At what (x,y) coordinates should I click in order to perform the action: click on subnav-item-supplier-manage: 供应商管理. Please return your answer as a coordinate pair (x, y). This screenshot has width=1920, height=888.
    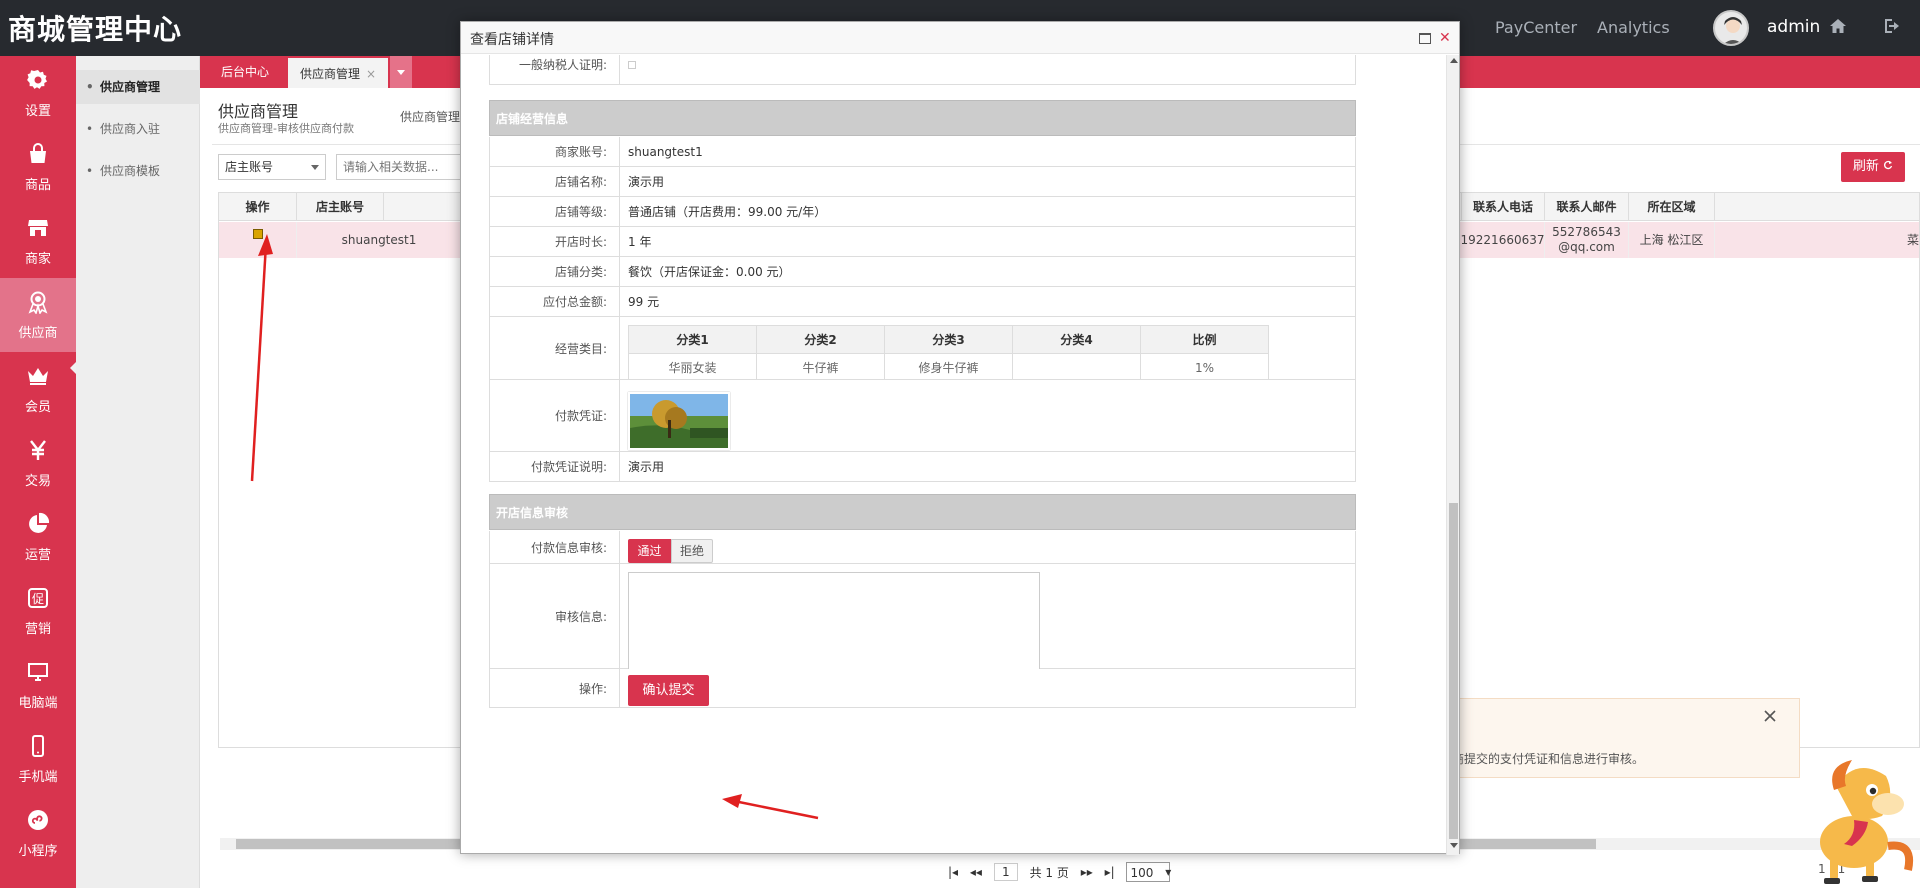
    Looking at the image, I should click on (138, 87).